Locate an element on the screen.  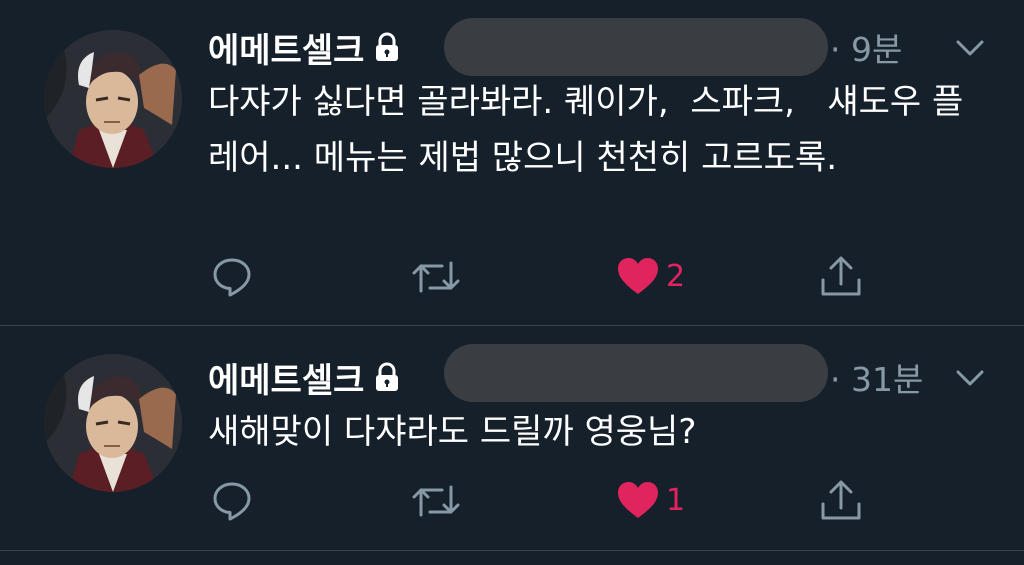
like-button: 1 is located at coordinates (650, 500).